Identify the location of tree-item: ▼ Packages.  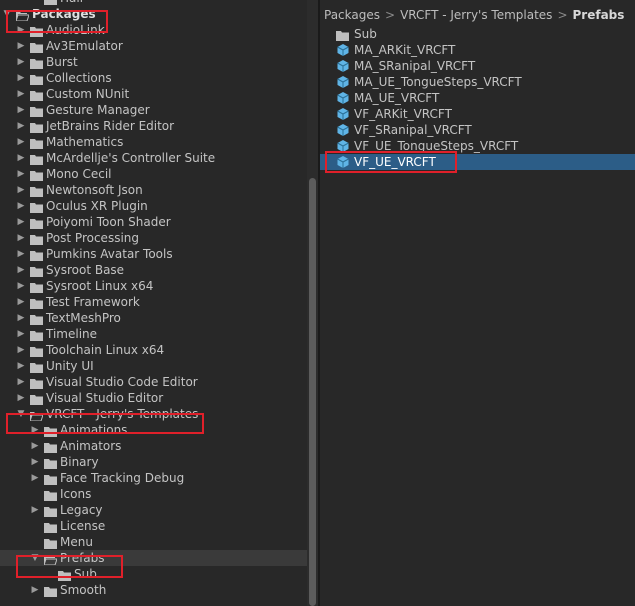
(153, 14).